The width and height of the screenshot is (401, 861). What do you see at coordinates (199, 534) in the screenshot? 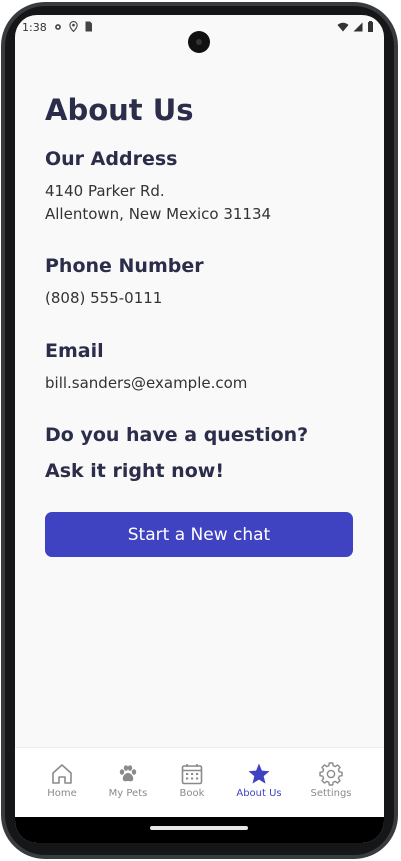
I see `start-new-chat-button: Start a New chat` at bounding box center [199, 534].